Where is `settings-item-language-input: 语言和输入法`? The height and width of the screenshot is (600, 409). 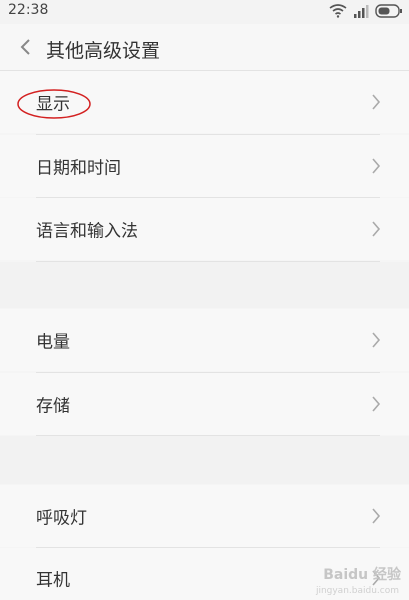 settings-item-language-input: 语言和输入法 is located at coordinates (204, 229).